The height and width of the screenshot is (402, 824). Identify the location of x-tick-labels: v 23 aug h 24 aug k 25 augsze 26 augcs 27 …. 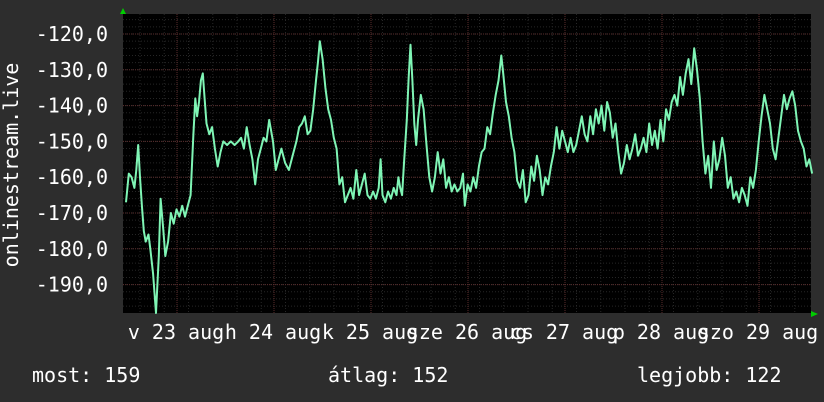
(473, 332).